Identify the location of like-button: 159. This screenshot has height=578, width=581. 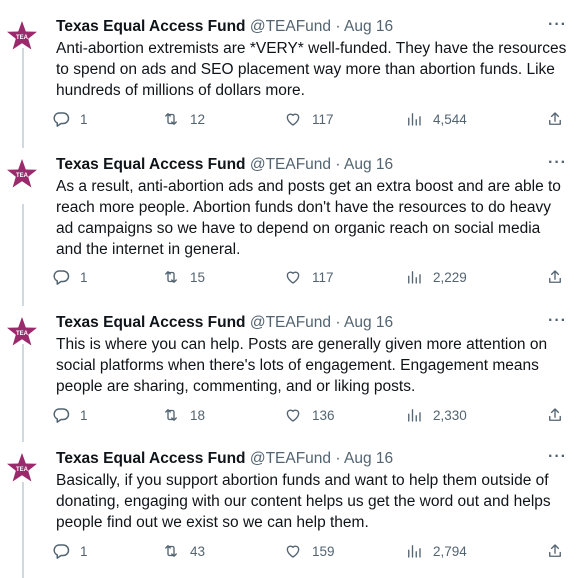
(309, 551).